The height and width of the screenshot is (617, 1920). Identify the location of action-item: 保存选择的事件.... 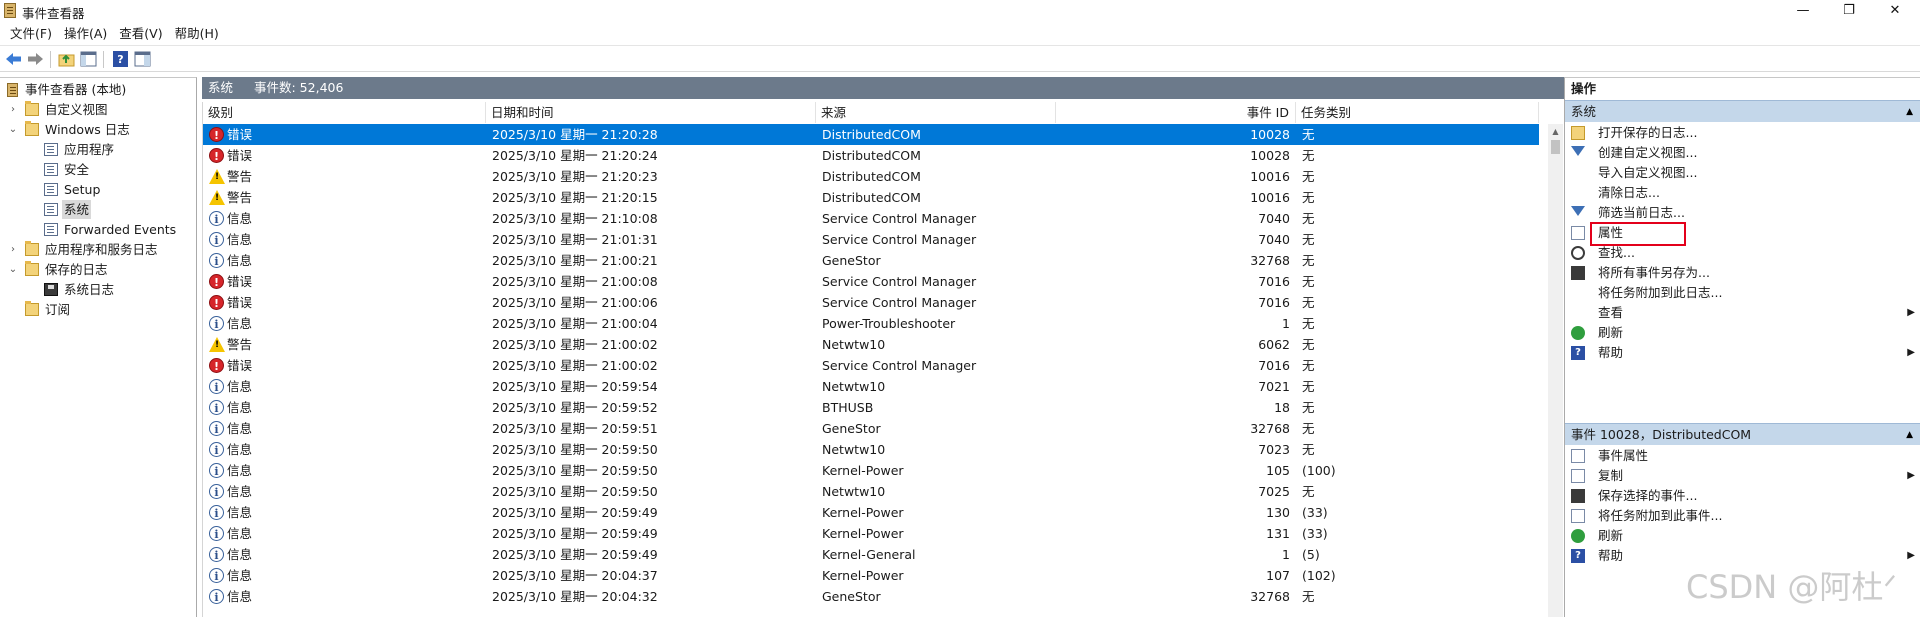
(1742, 496).